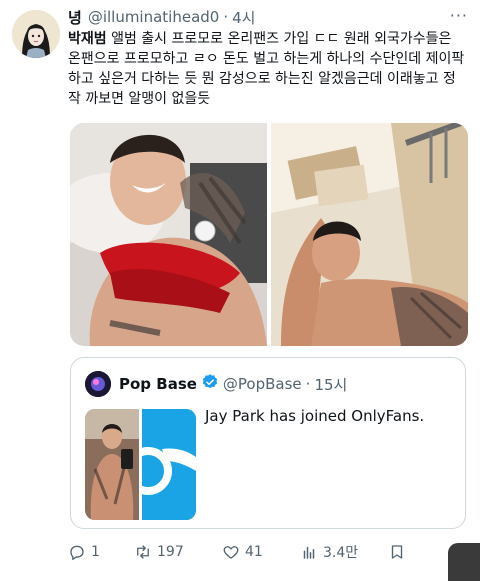  Describe the element at coordinates (262, 384) in the screenshot. I see `quoted-author-handle: @PopBase` at that location.